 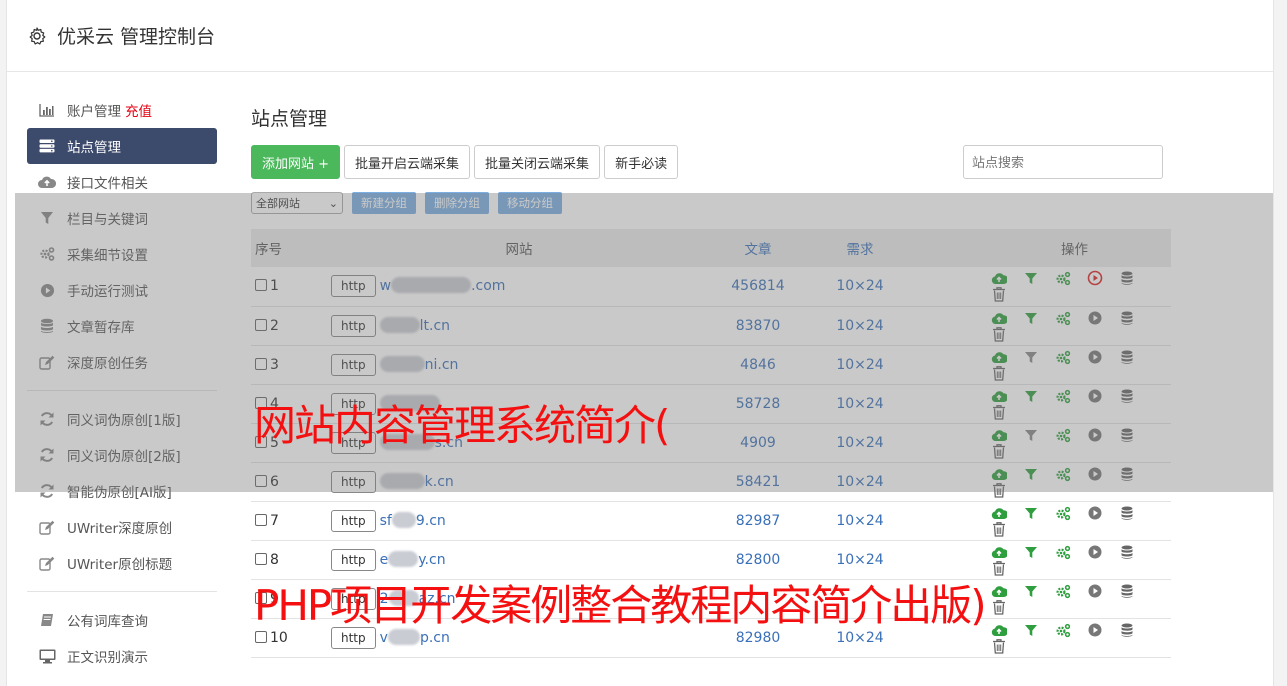 What do you see at coordinates (122, 362) in the screenshot?
I see `sidebar-item-a-7: 深度原创任务` at bounding box center [122, 362].